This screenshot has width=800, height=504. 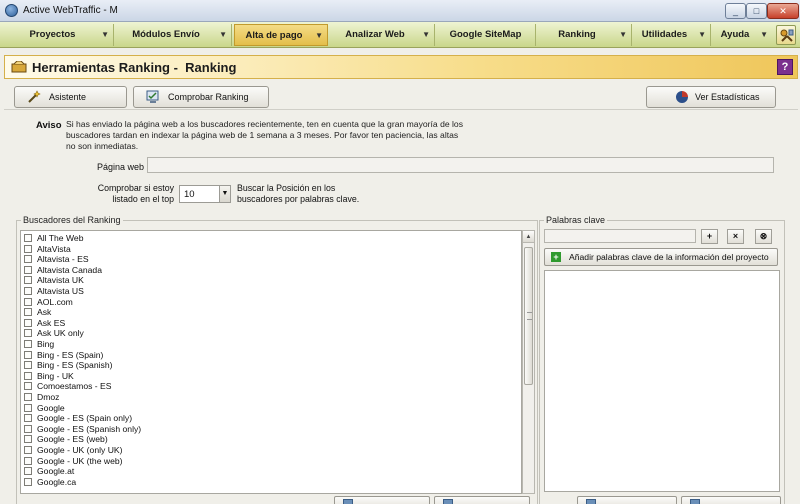 What do you see at coordinates (448, 501) in the screenshot?
I see `deselect-all-icon` at bounding box center [448, 501].